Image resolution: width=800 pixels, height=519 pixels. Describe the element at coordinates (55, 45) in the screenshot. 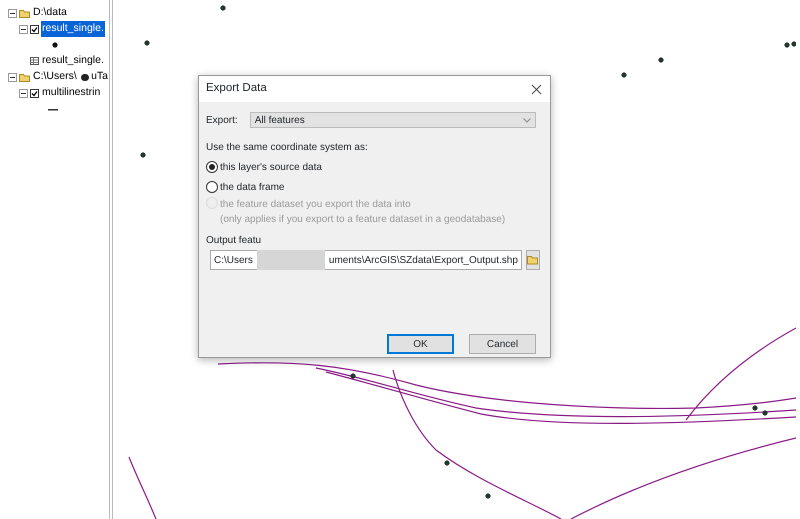

I see `point-symbol-icon` at that location.